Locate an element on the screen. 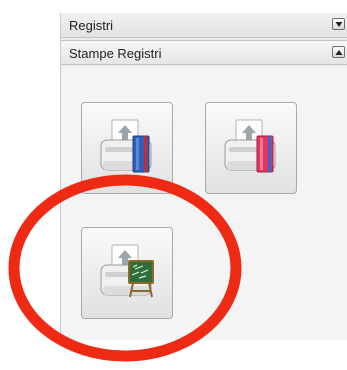 The width and height of the screenshot is (347, 370). print-registro-blue-button is located at coordinates (127, 148).